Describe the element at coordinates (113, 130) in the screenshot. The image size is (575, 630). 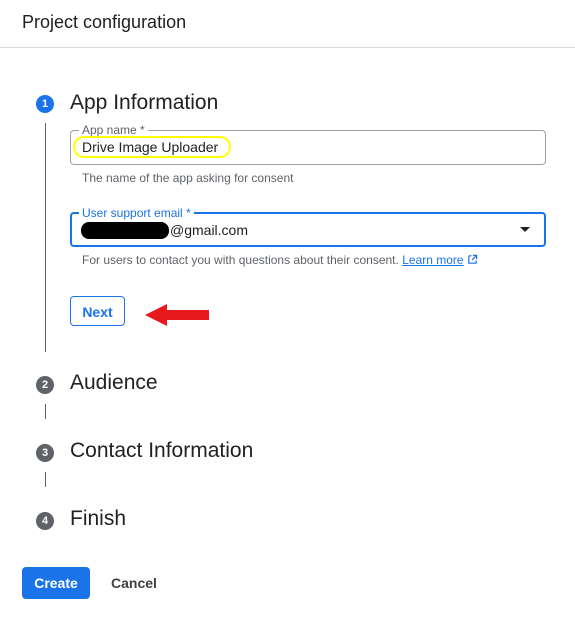
I see `app-name-label: App name *` at that location.